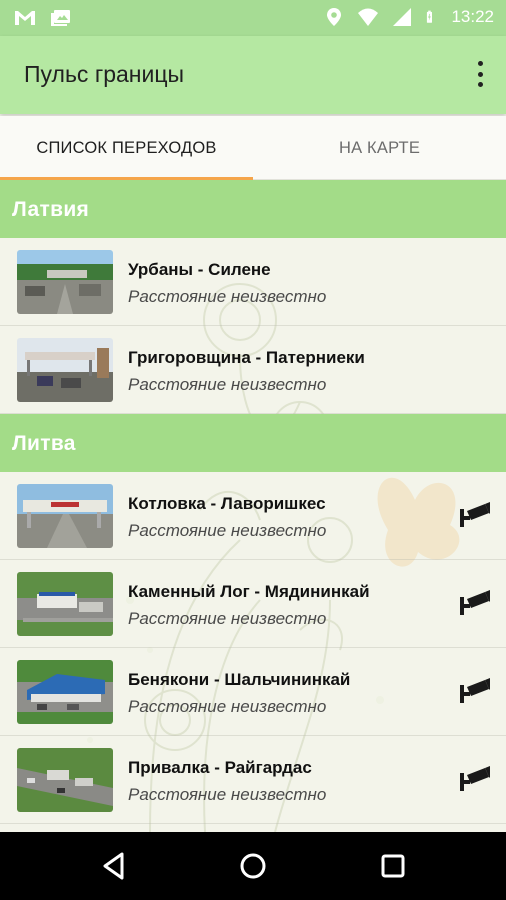 The height and width of the screenshot is (900, 506). I want to click on list-item, so click(253, 828).